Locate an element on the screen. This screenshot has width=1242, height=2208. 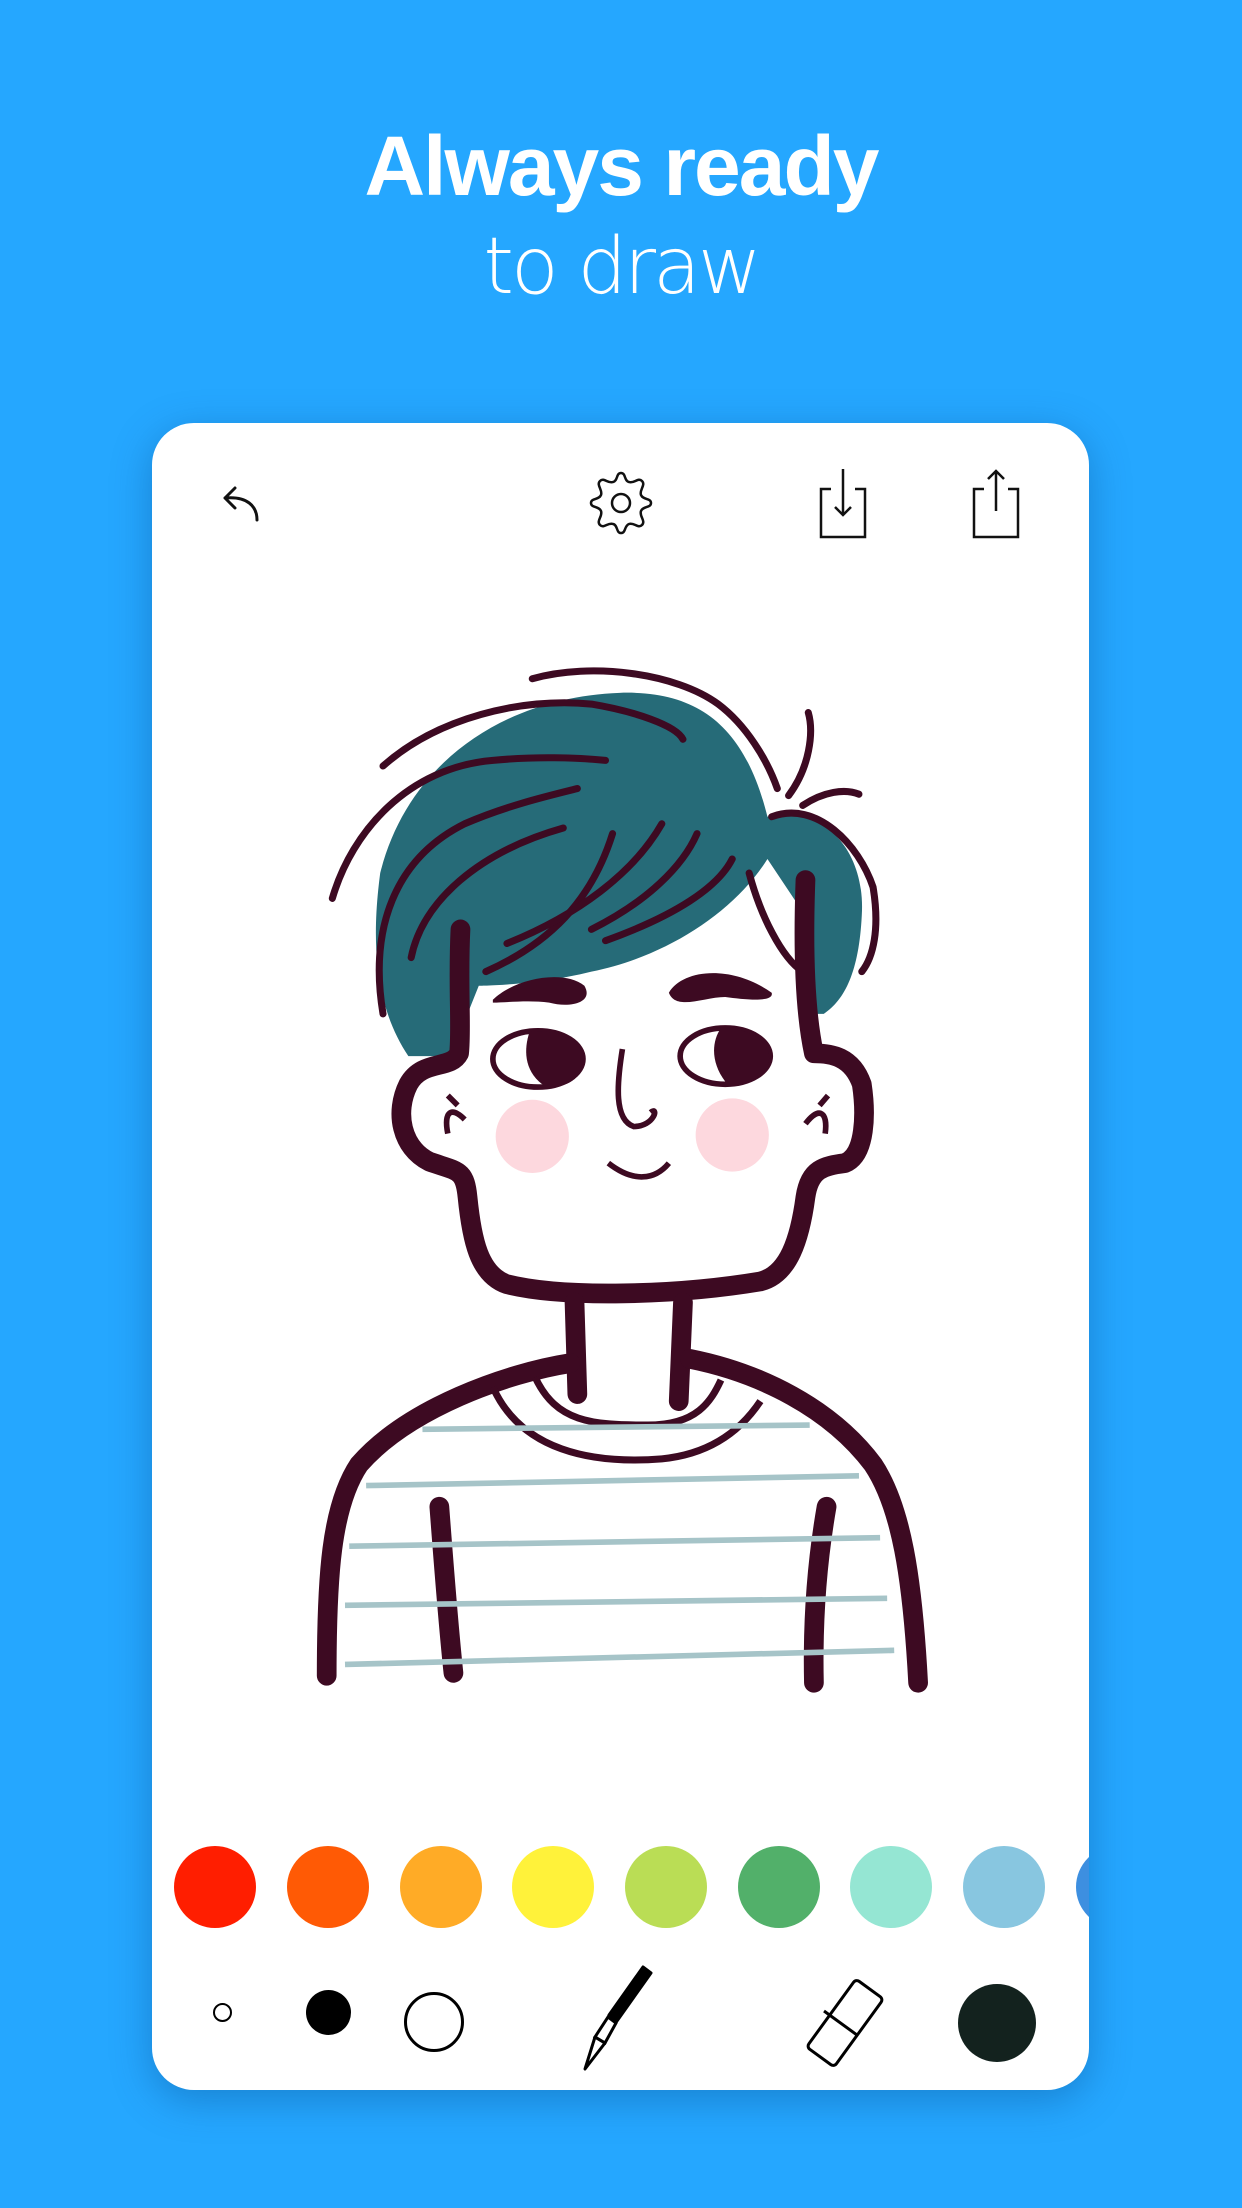
color-swatch-mint is located at coordinates (891, 1887).